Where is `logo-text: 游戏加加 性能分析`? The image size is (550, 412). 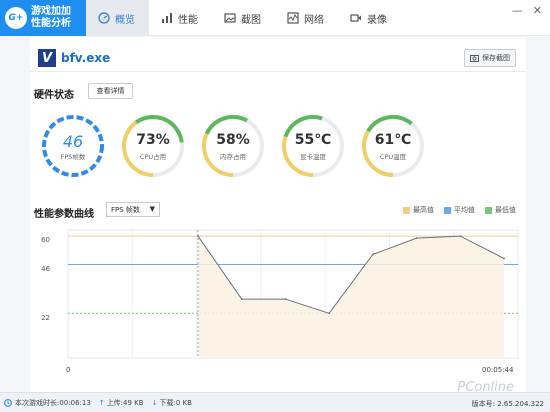
logo-text: 游戏加加 性能分析 is located at coordinates (51, 18).